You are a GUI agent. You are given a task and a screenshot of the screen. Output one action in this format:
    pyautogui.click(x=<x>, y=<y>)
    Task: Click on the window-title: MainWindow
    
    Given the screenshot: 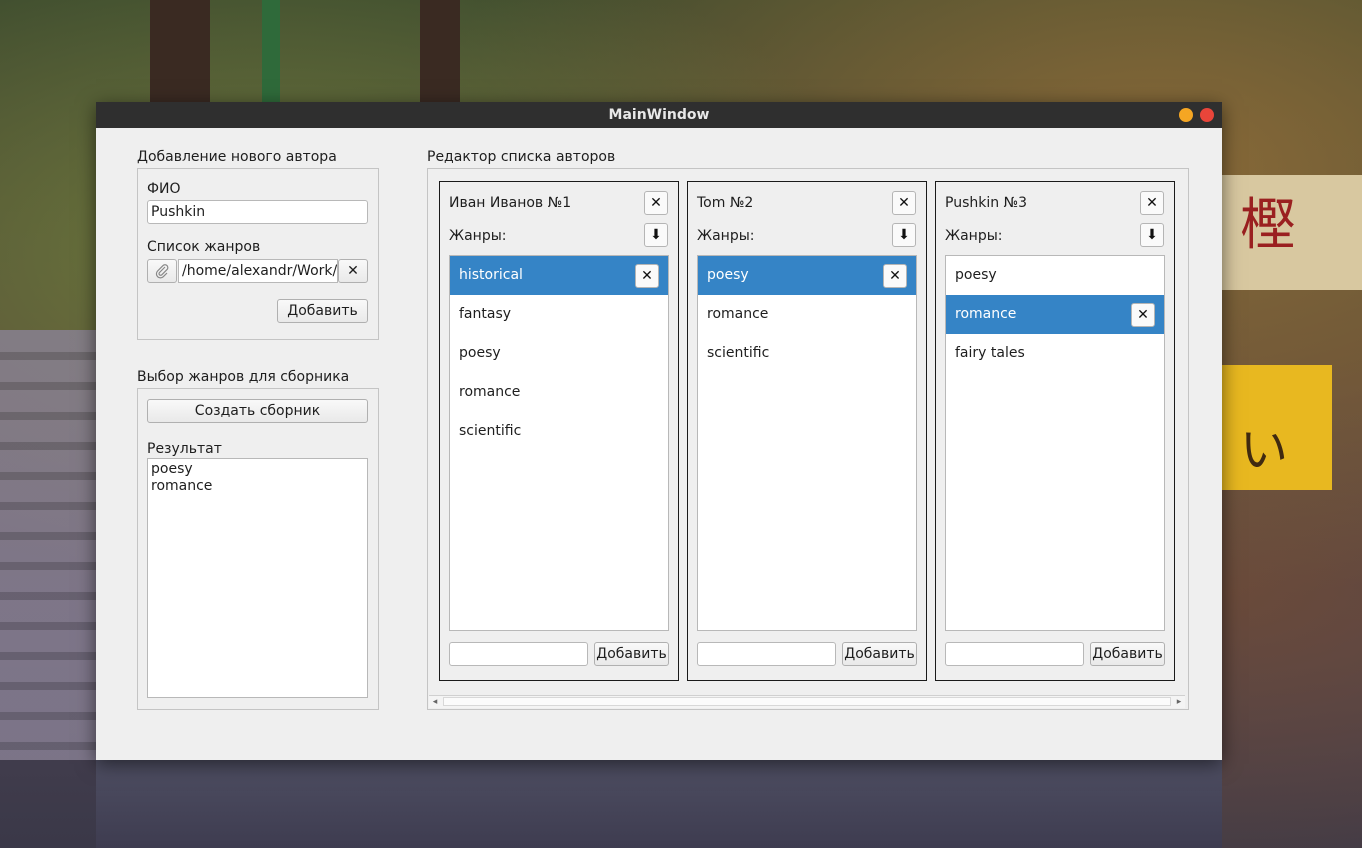 What is the action you would take?
    pyautogui.click(x=659, y=115)
    